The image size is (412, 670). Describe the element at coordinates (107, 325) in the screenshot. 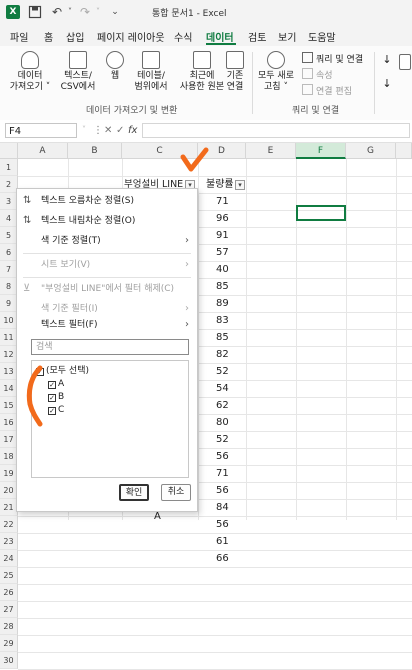

I see `text-filters-item: 텍스트 필터(F) ›` at that location.